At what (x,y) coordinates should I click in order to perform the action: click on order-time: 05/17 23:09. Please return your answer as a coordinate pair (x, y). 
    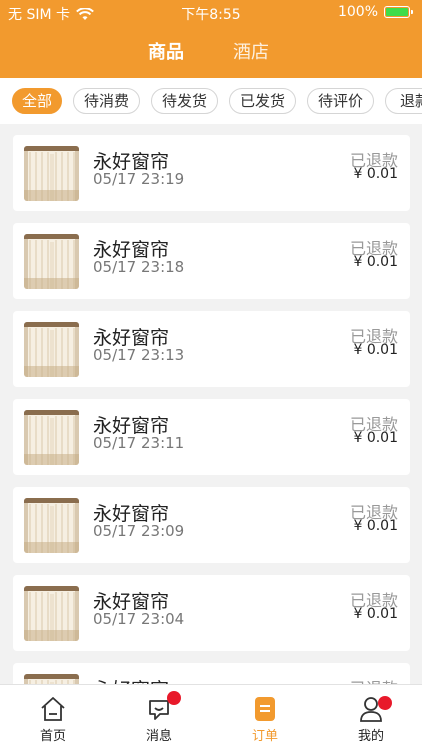
    Looking at the image, I should click on (139, 531).